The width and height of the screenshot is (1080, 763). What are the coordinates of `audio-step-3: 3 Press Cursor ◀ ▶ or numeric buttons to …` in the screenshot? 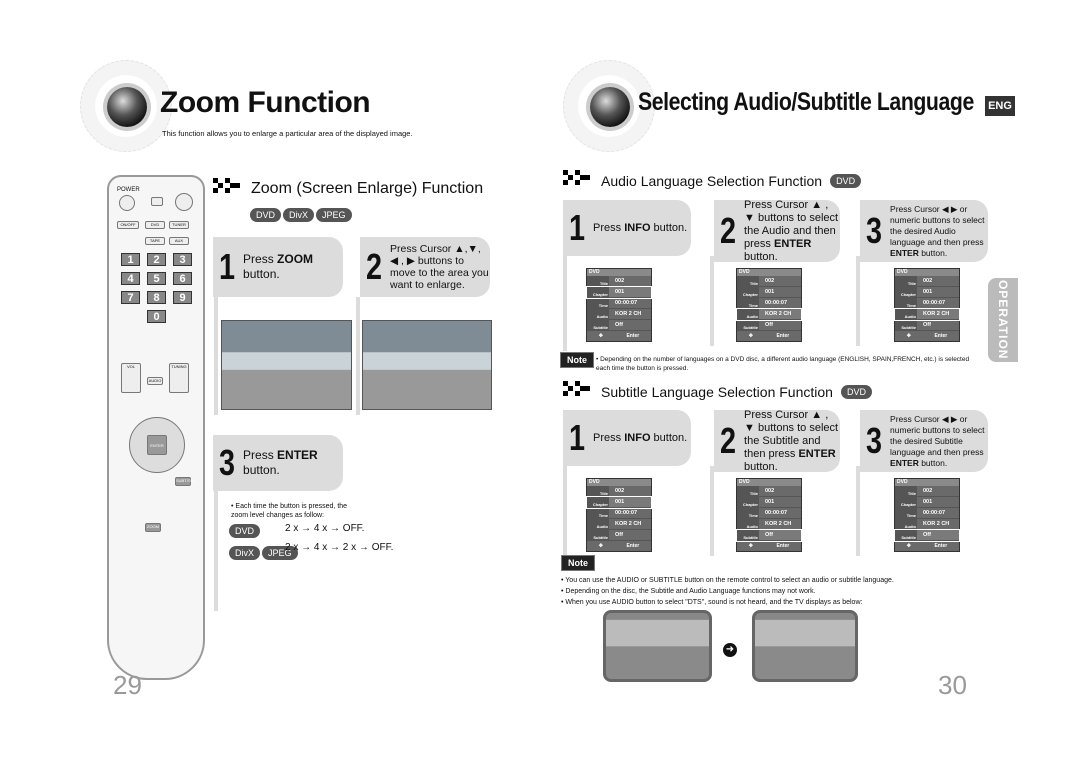 It's located at (924, 231).